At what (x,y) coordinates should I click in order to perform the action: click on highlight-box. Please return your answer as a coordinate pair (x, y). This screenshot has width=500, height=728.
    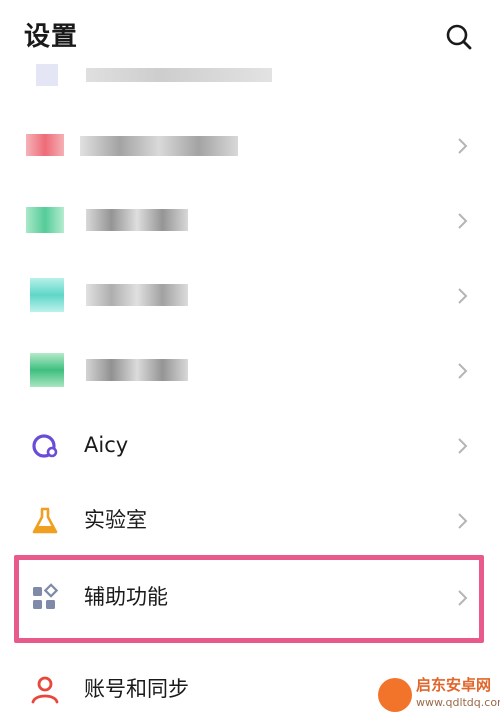
    Looking at the image, I should click on (249, 599).